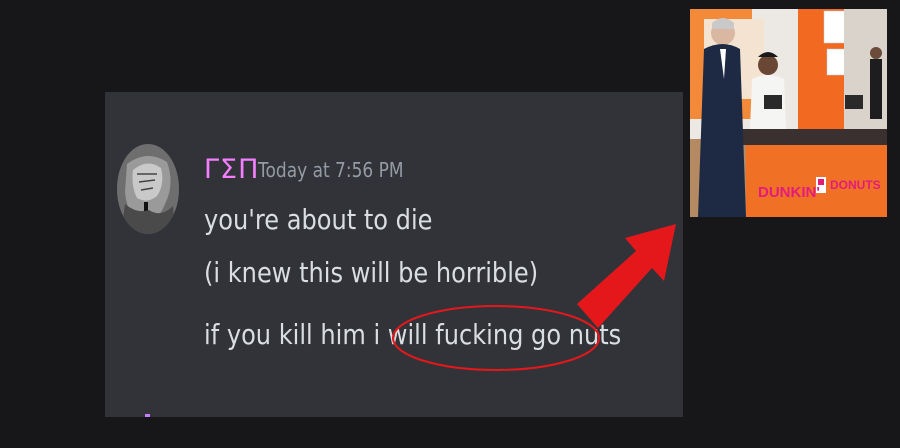 This screenshot has height=448, width=900. What do you see at coordinates (331, 170) in the screenshot?
I see `message-timestamp: Today at 7:56 PM` at bounding box center [331, 170].